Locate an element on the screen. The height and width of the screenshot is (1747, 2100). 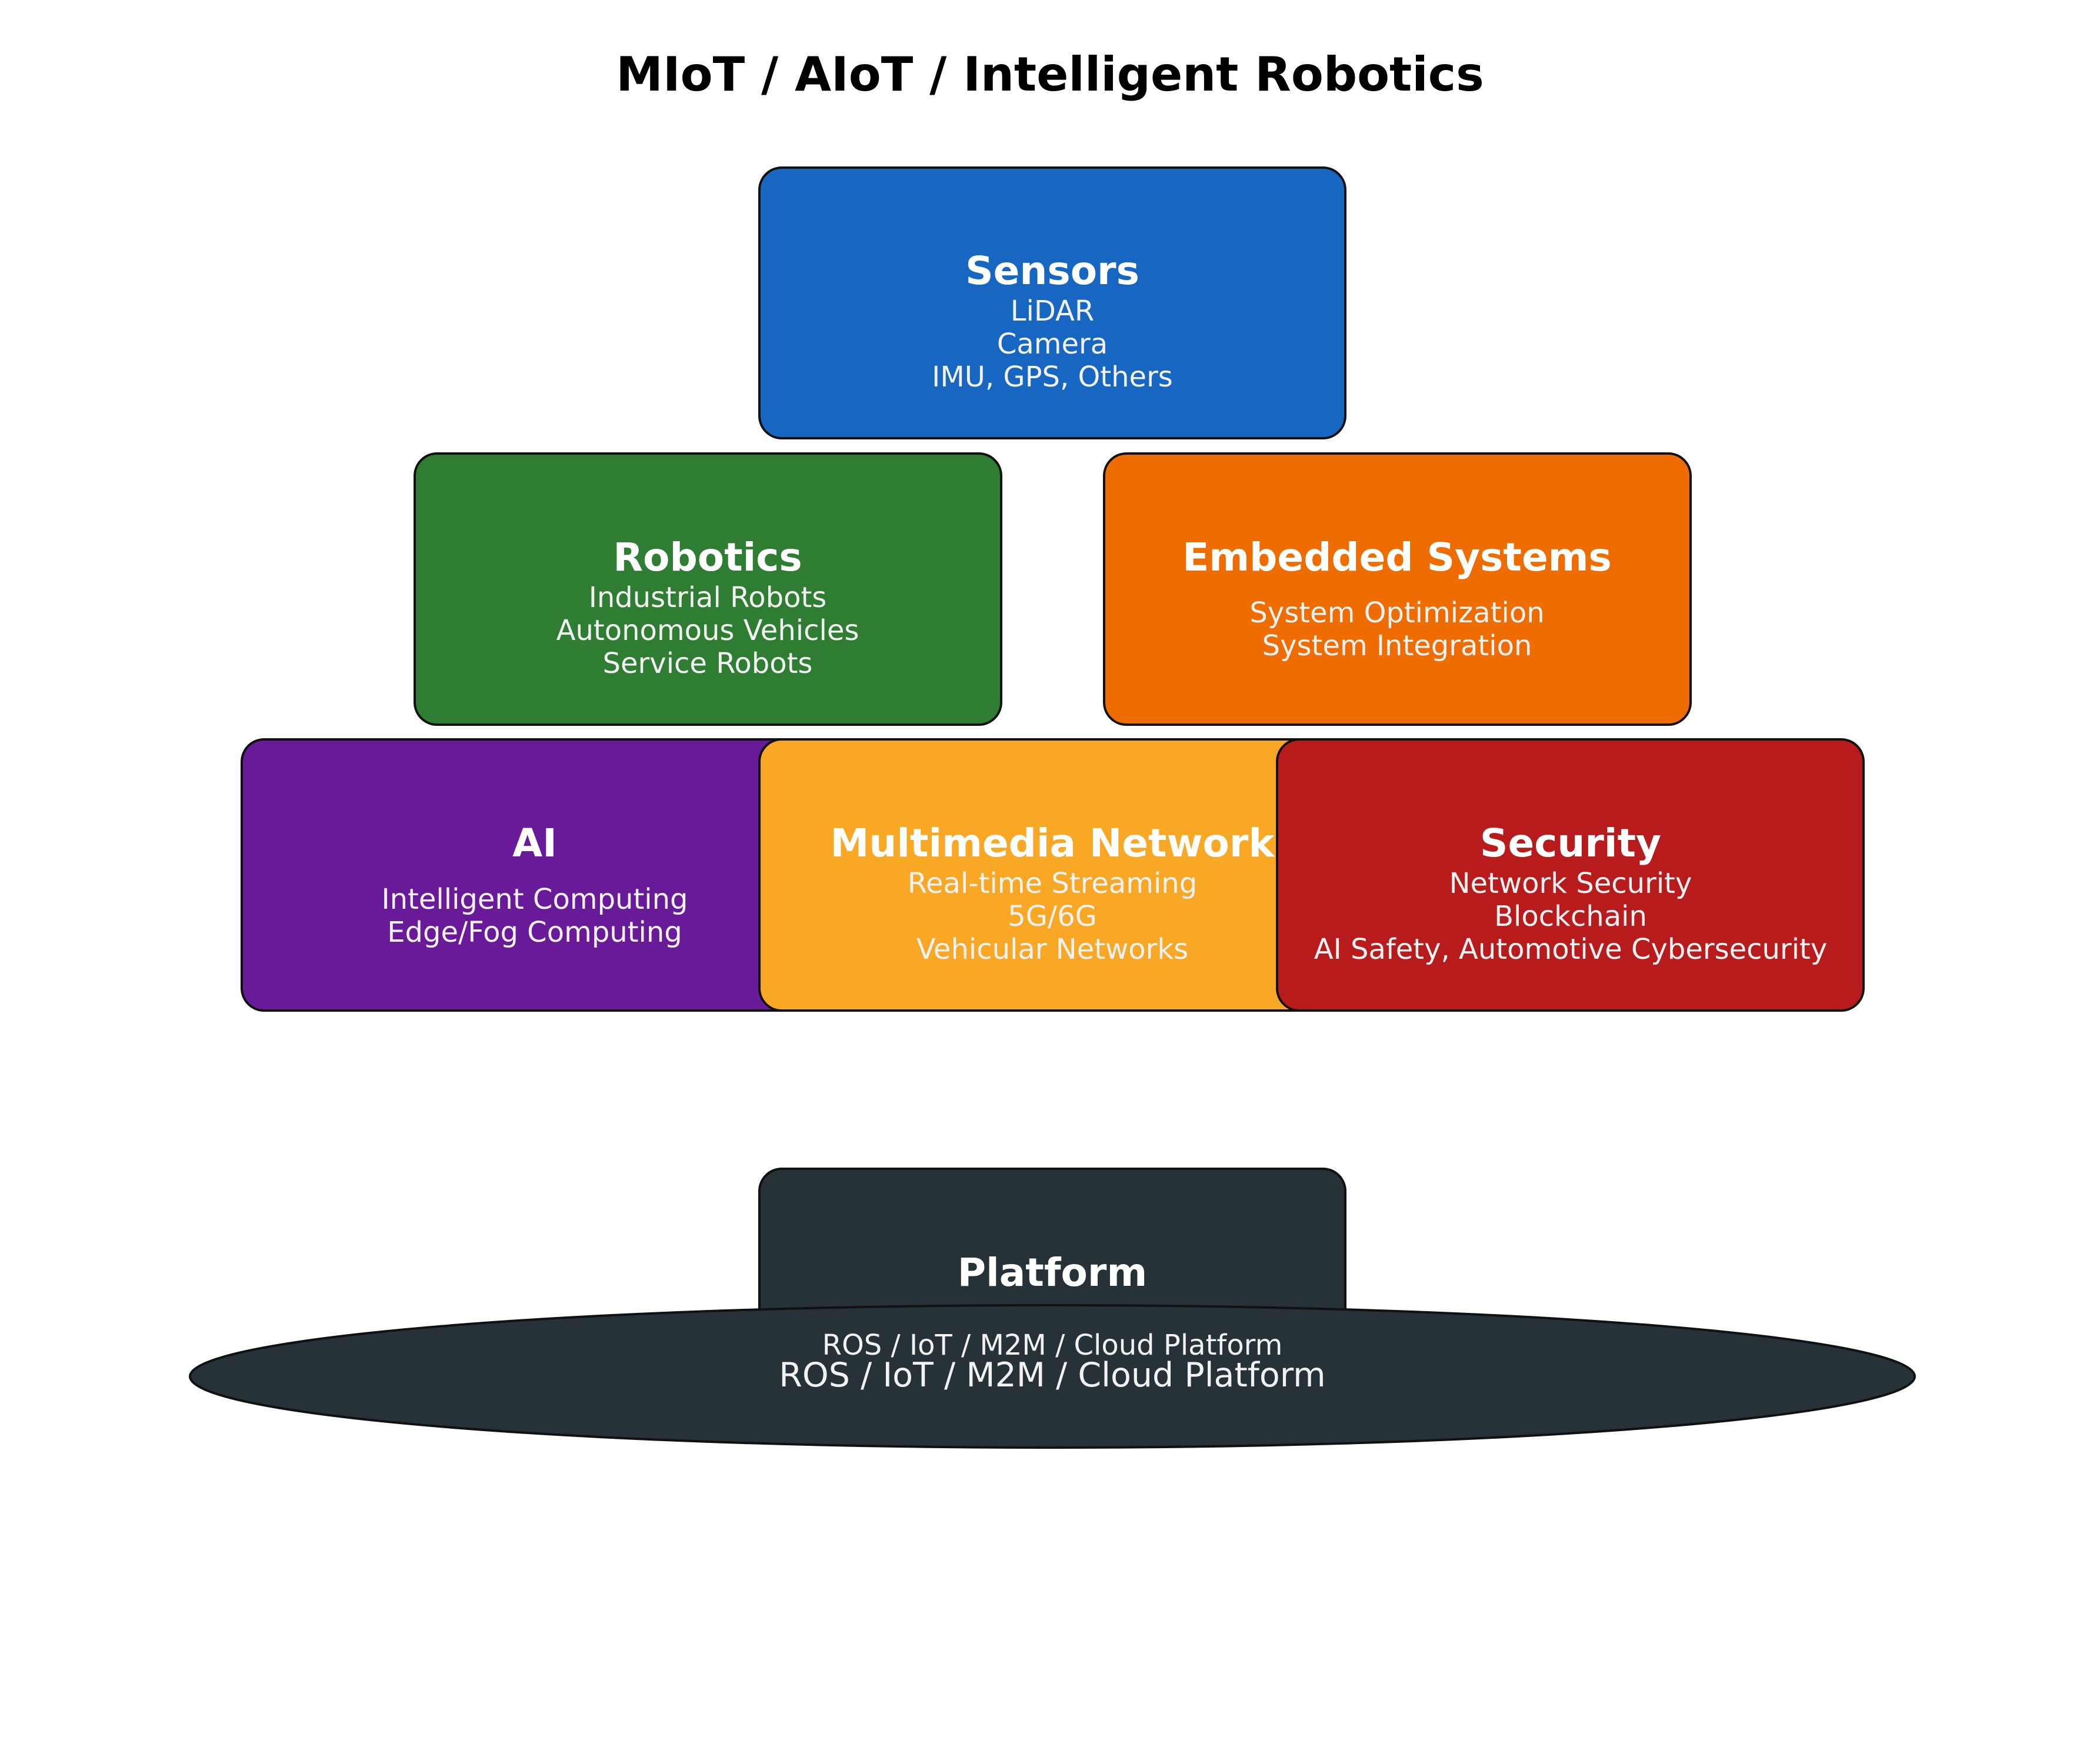
sensors-box-line: IMU, GPS, Others is located at coordinates (1052, 377).